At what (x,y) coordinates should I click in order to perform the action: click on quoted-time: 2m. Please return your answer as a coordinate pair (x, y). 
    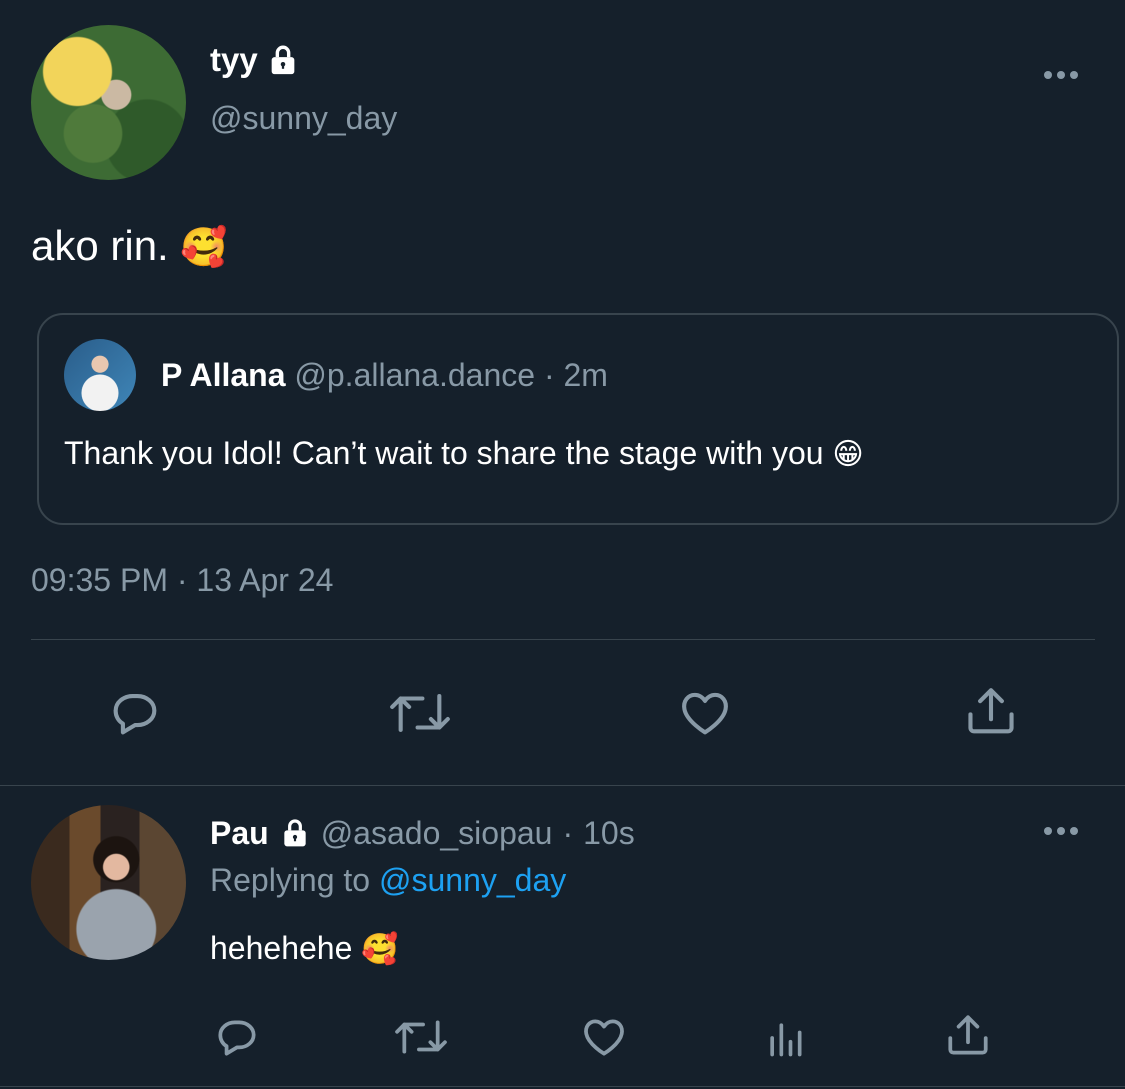
    Looking at the image, I should click on (585, 375).